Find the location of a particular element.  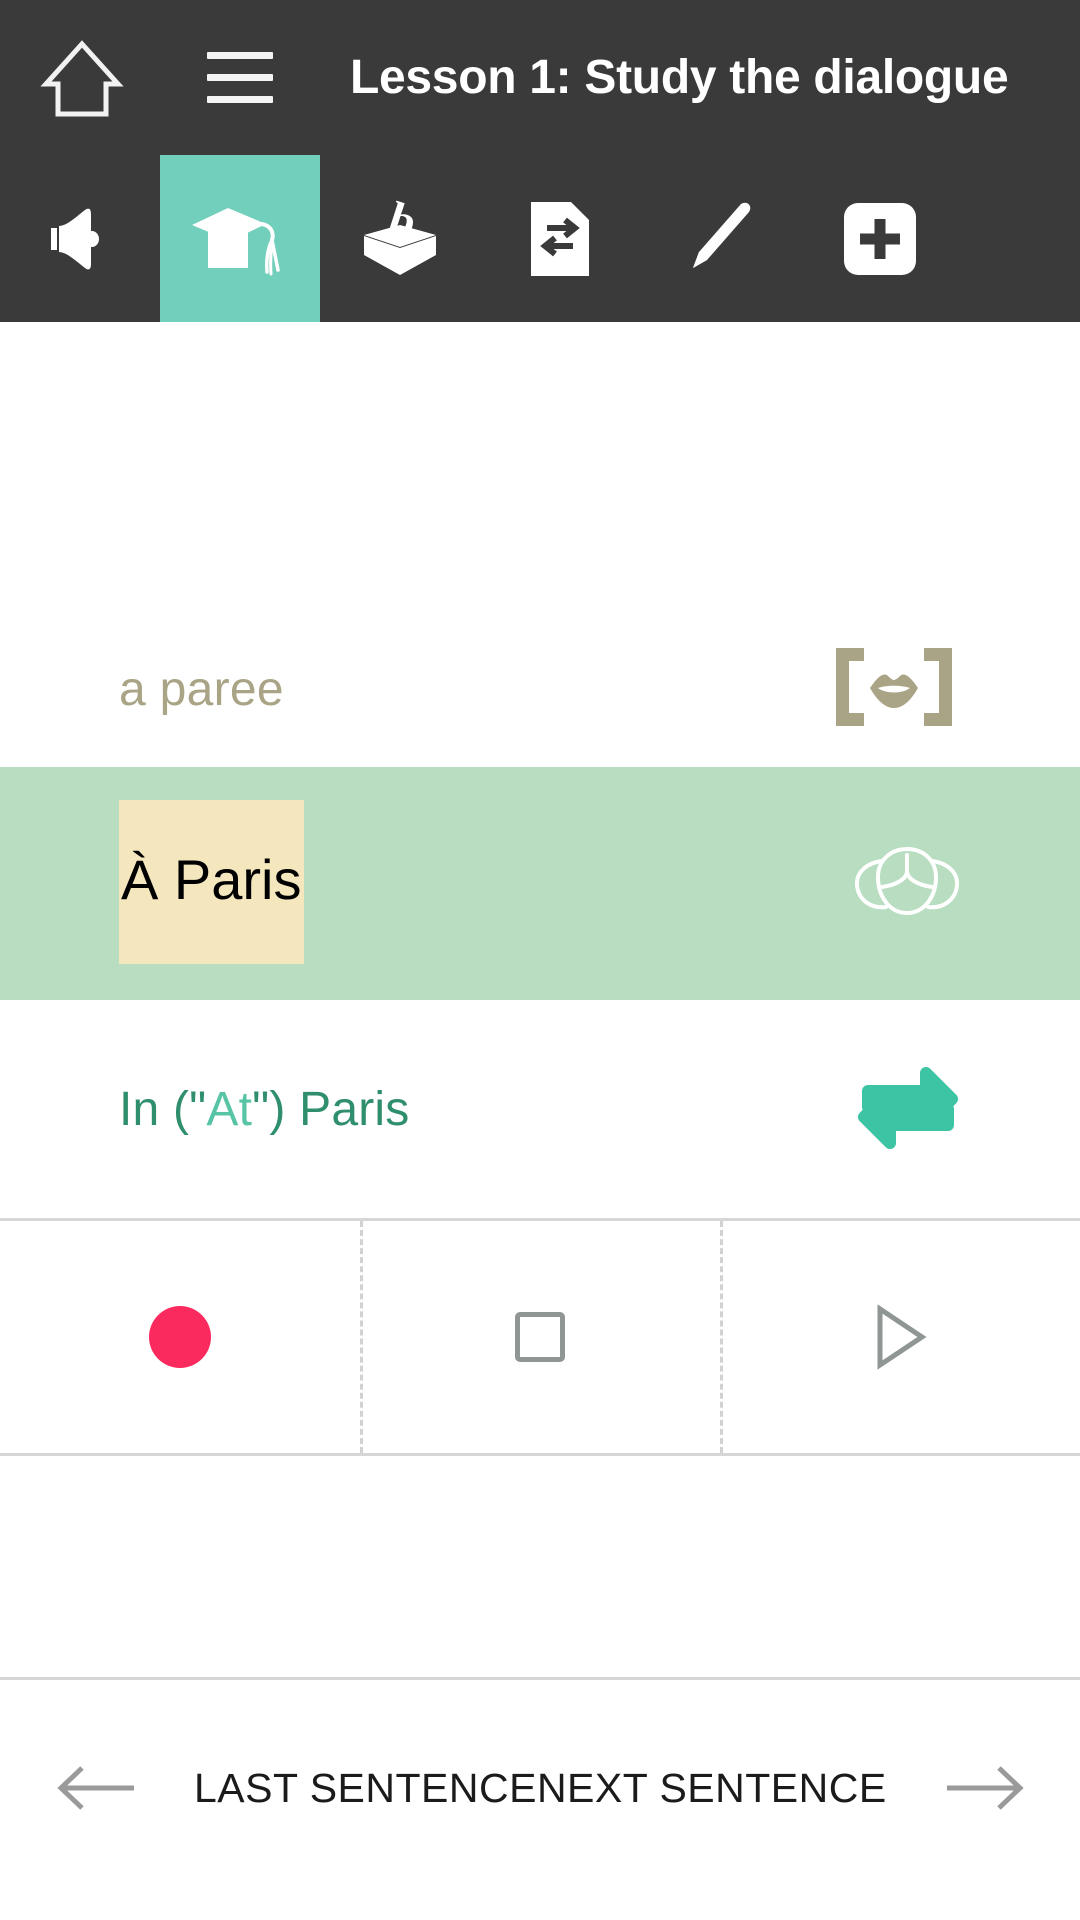

stop-square-icon is located at coordinates (540, 1337).